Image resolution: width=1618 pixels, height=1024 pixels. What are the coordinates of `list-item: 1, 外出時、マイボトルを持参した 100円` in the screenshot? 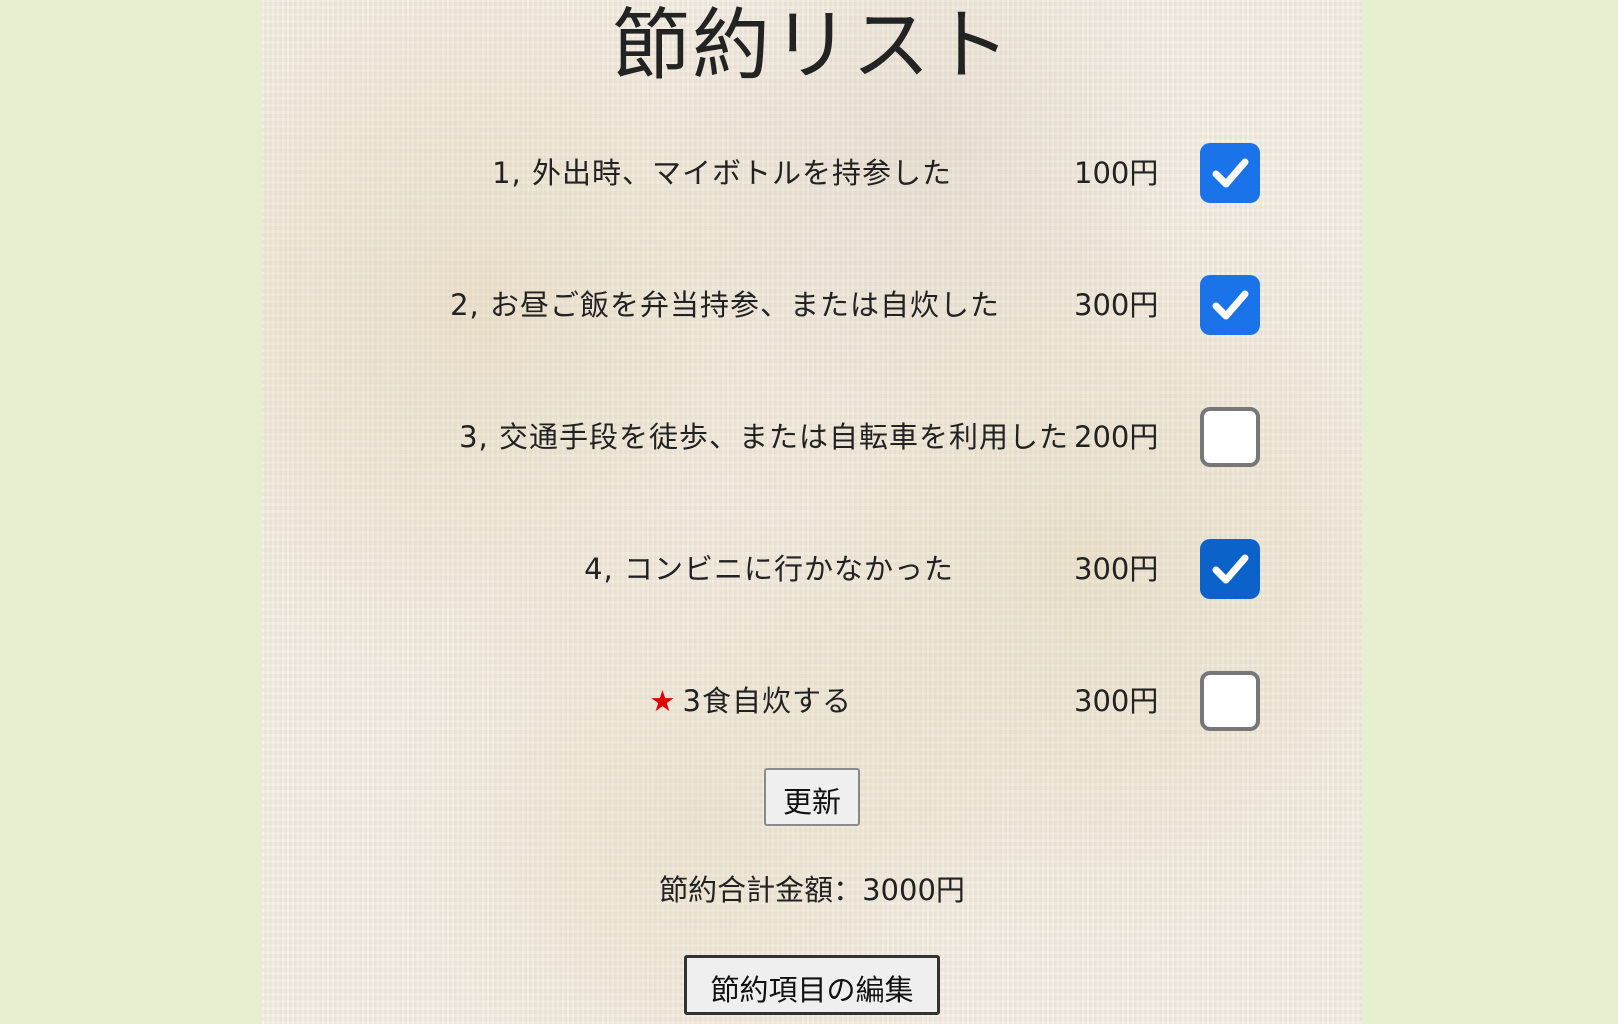 It's located at (812, 173).